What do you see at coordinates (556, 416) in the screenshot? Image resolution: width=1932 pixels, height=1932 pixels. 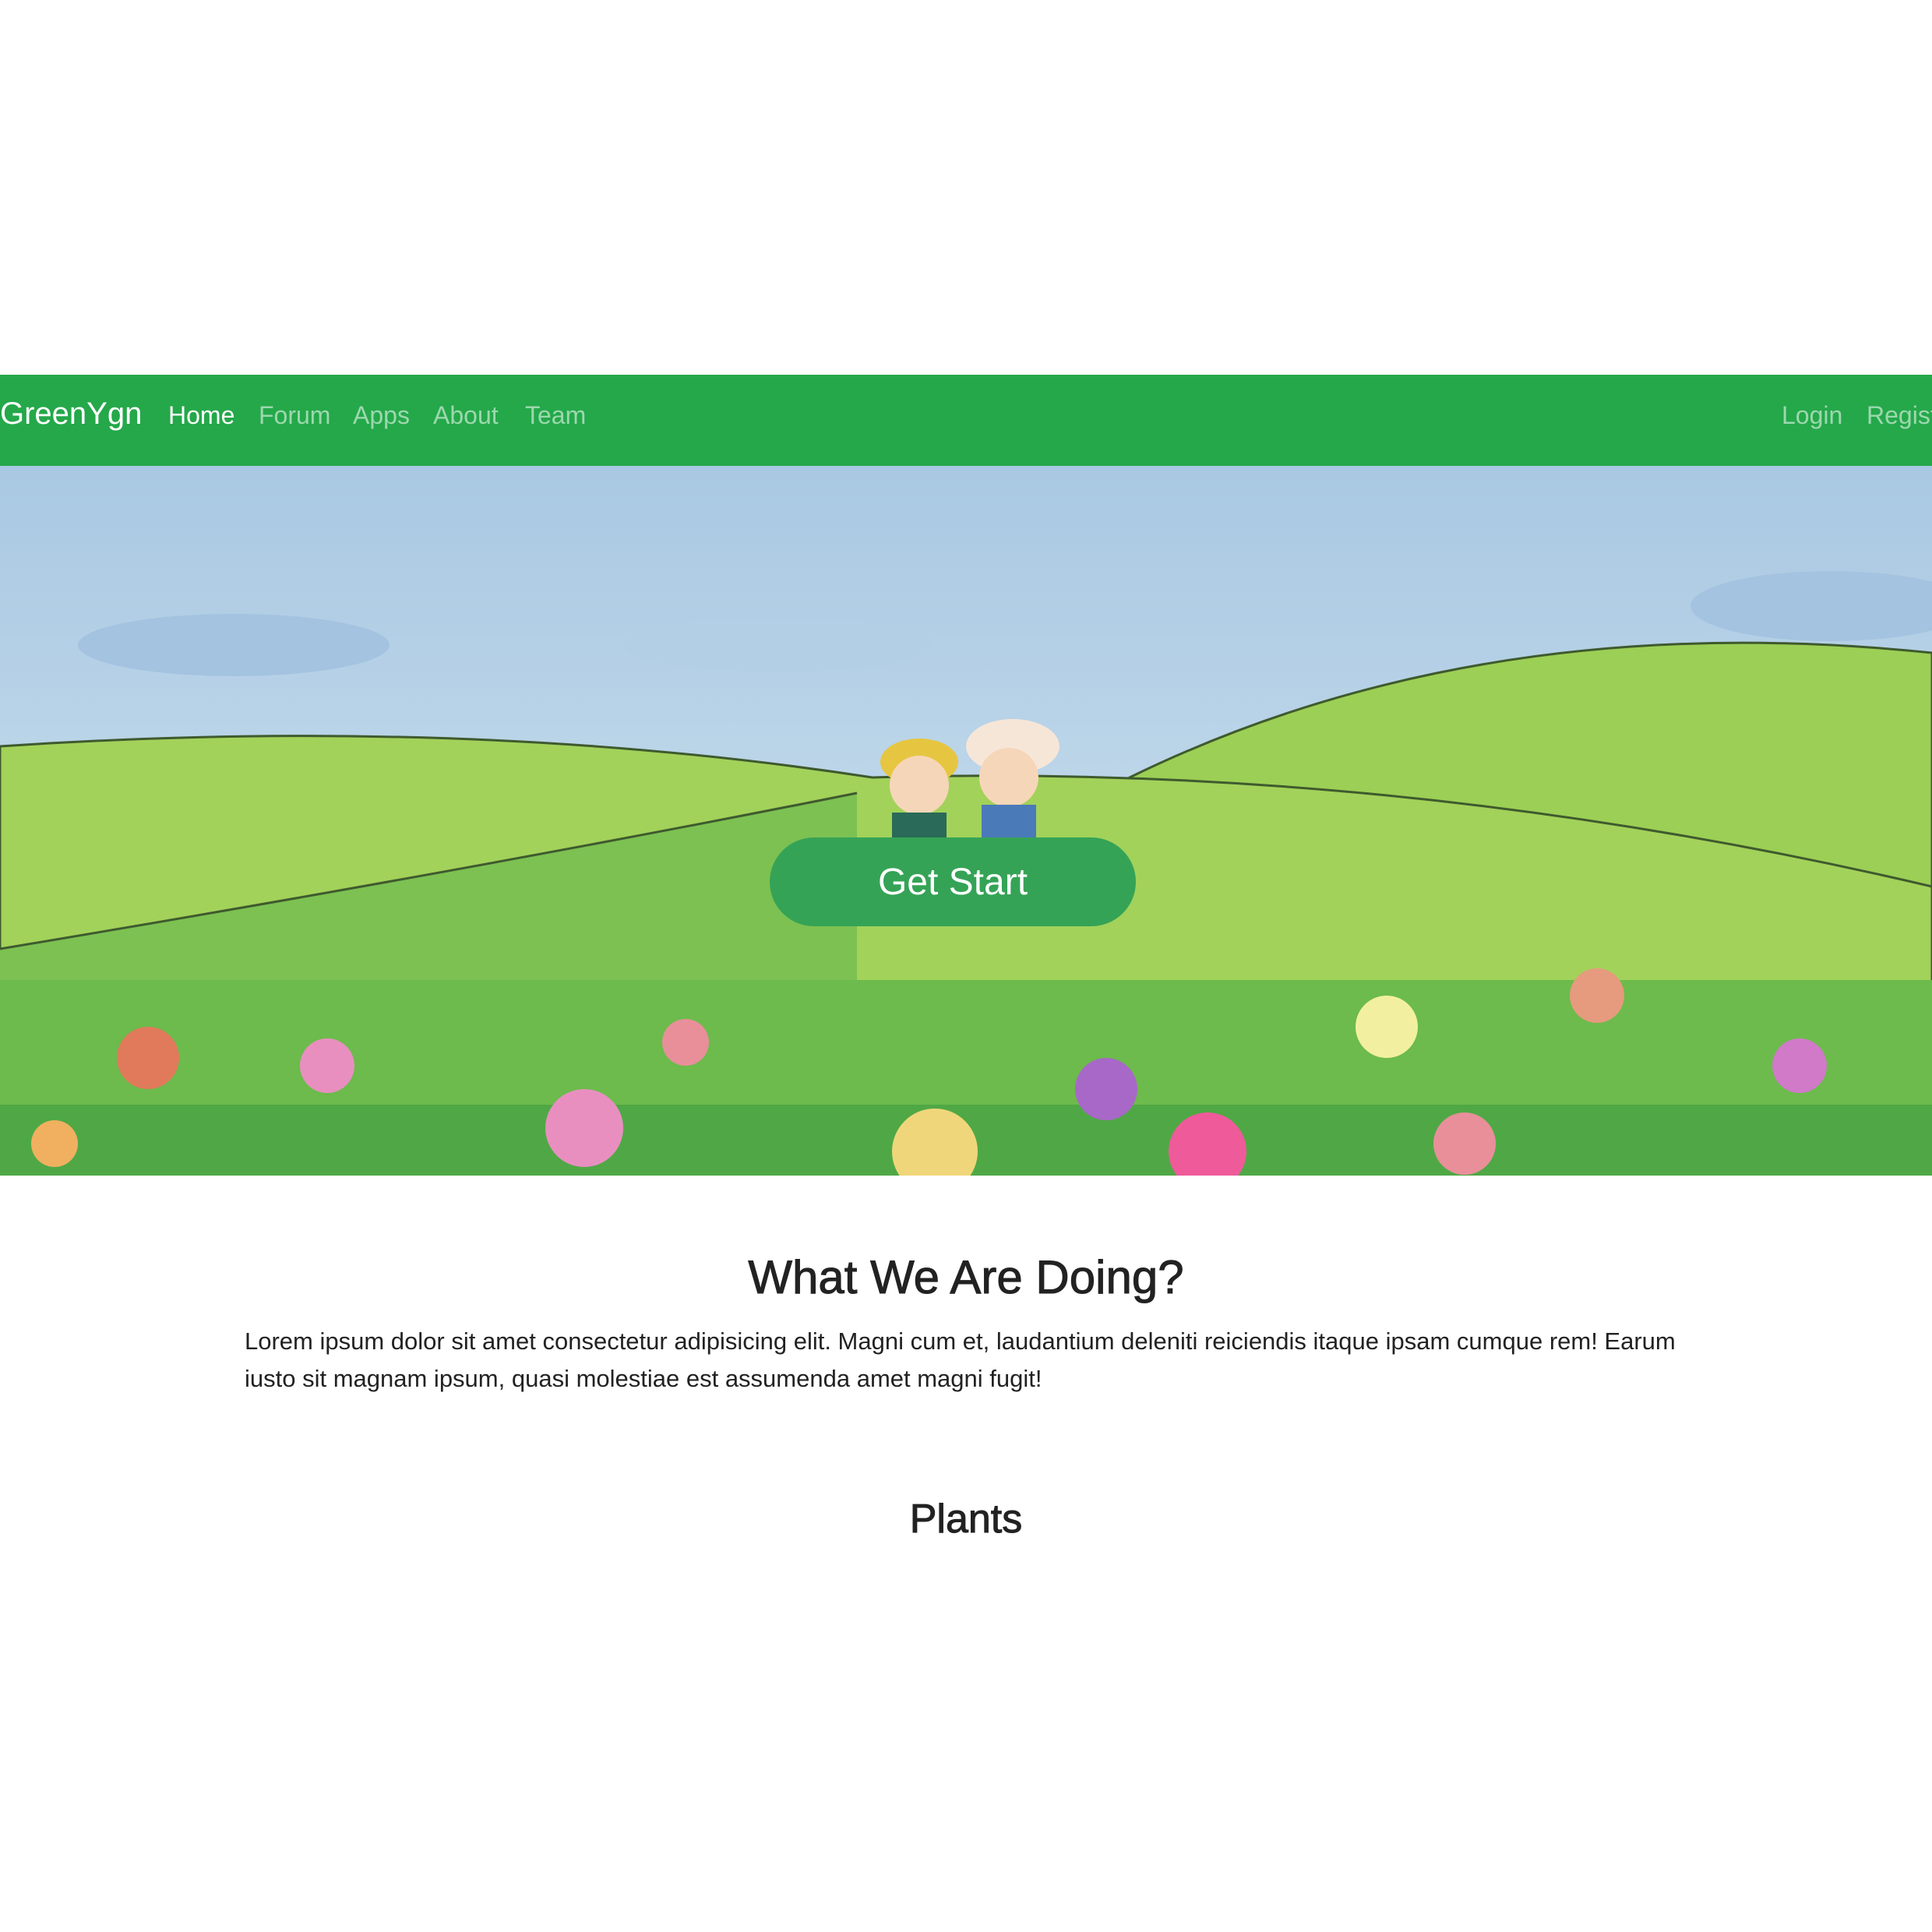 I see `nav-team: Team` at bounding box center [556, 416].